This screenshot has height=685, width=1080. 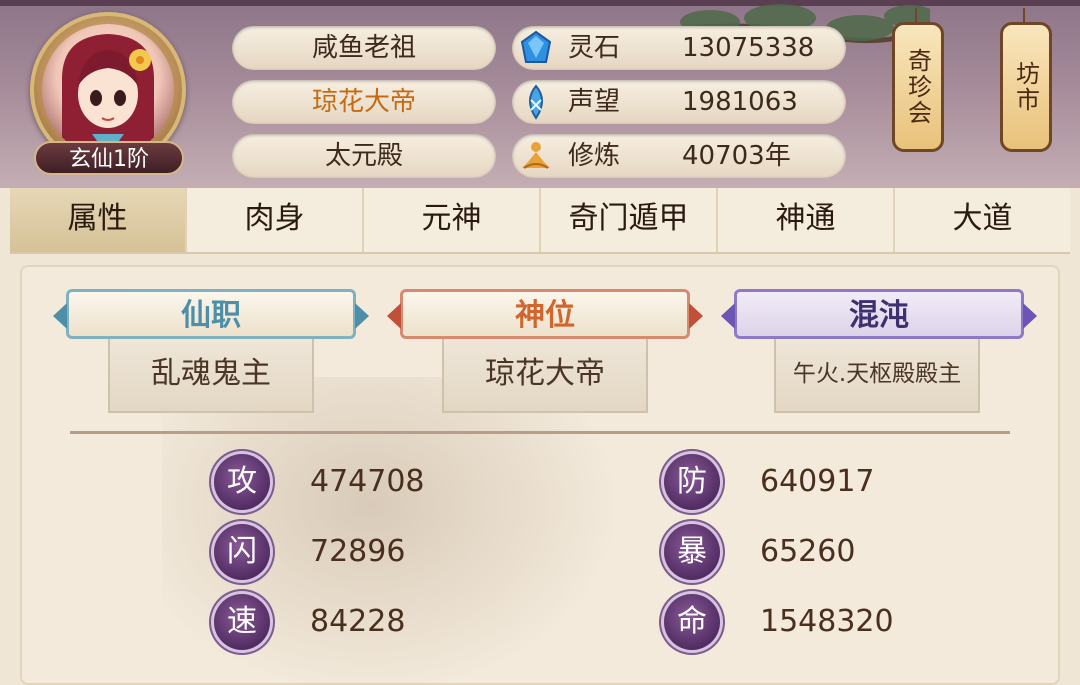 What do you see at coordinates (367, 481) in the screenshot?
I see `attack-stat-value: 474708` at bounding box center [367, 481].